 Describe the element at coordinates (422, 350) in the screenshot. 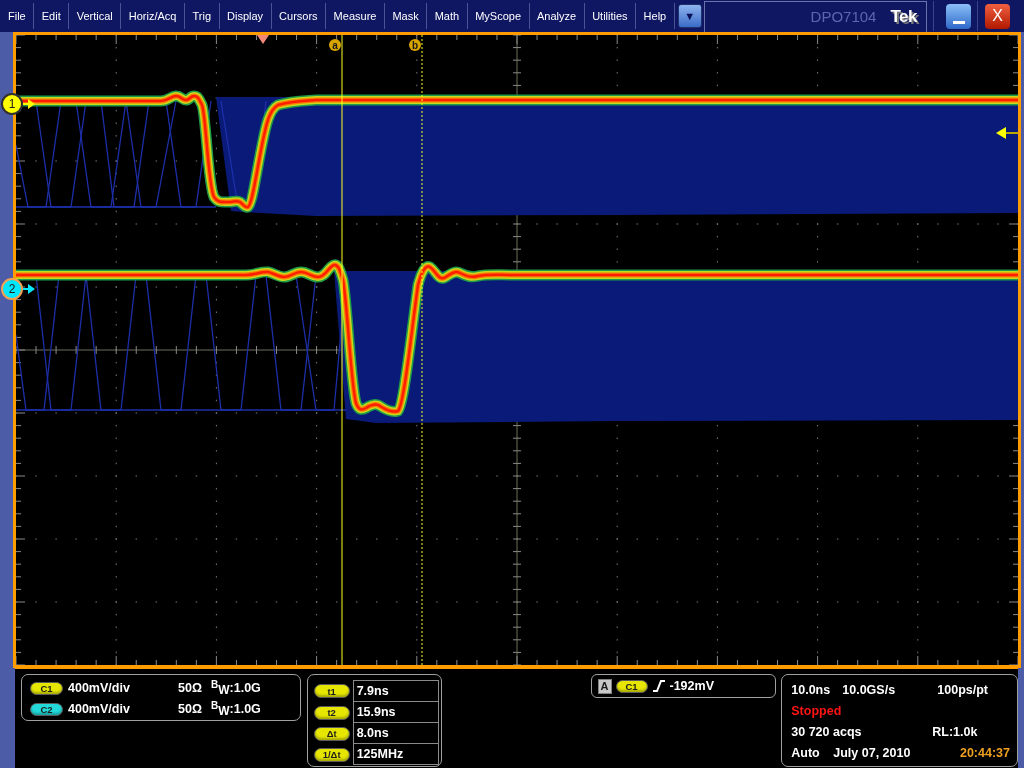

I see `cursor-line` at that location.